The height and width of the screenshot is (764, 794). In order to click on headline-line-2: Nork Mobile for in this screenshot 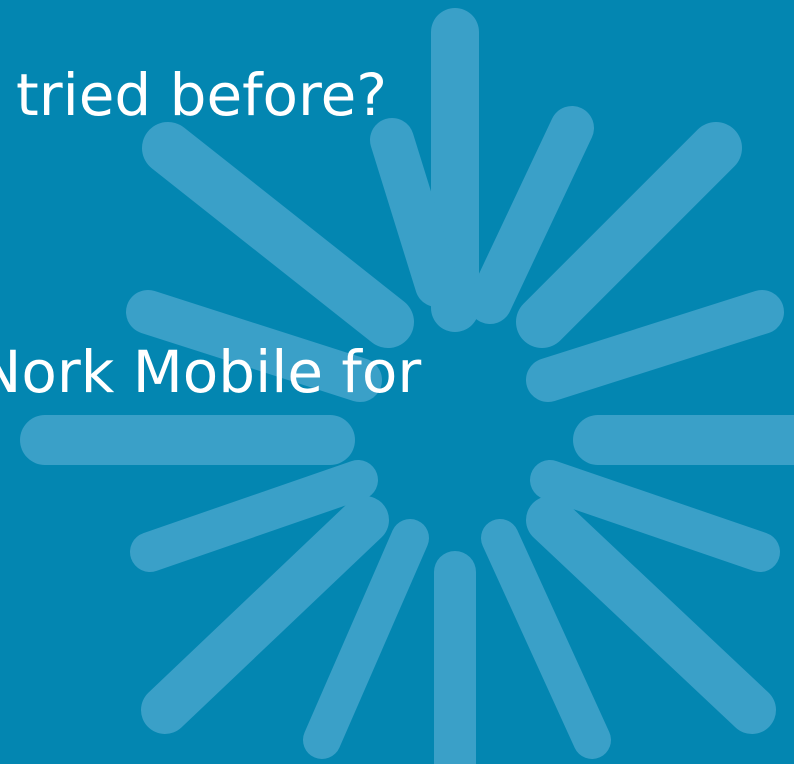, I will do `click(211, 372)`.